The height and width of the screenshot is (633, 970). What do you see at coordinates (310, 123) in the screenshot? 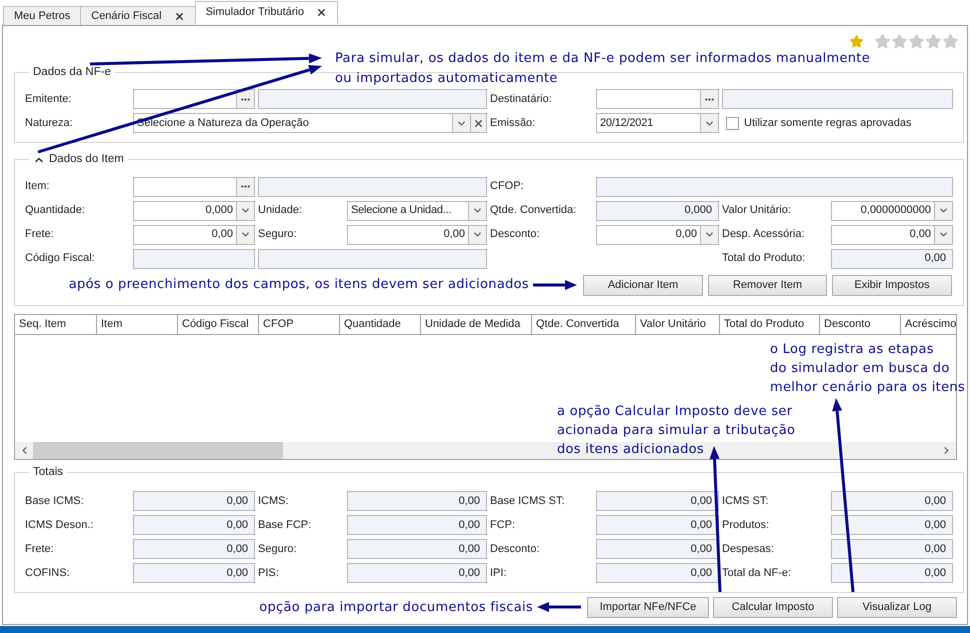
I see `dropdown-field: Selecione a Natureza da Operação` at bounding box center [310, 123].